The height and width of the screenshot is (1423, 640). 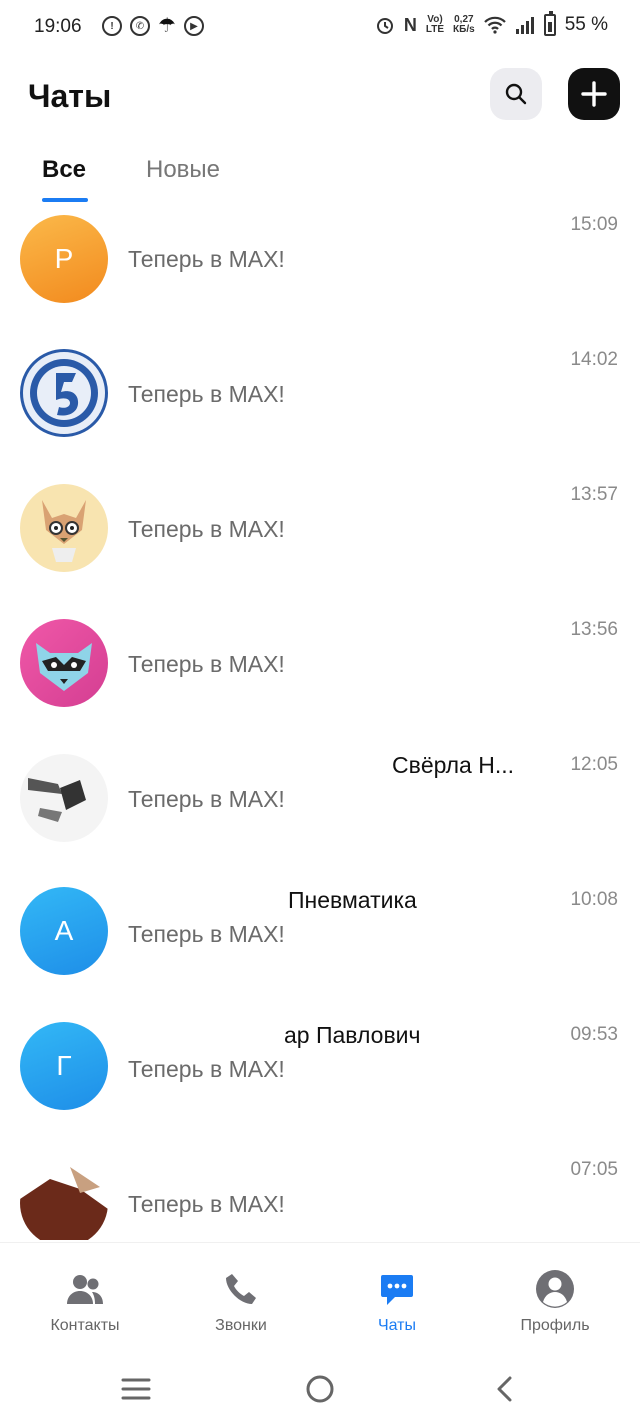 I want to click on nfc-icon: N, so click(x=410, y=24).